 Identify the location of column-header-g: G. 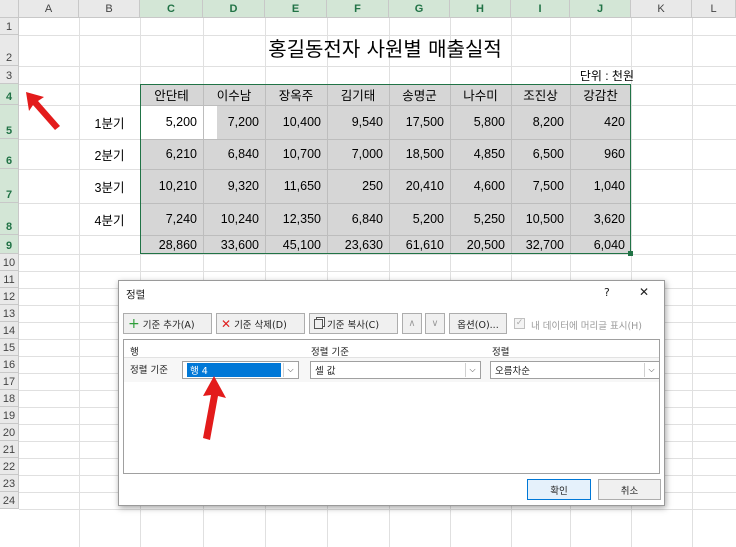
(419, 9).